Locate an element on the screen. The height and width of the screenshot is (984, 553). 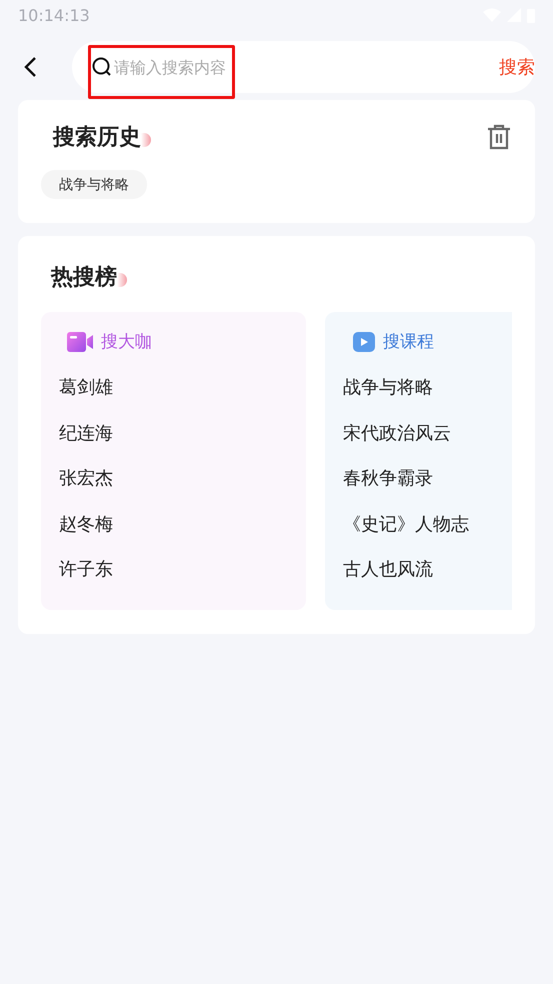
panel-title: 搜大咖 is located at coordinates (126, 342).